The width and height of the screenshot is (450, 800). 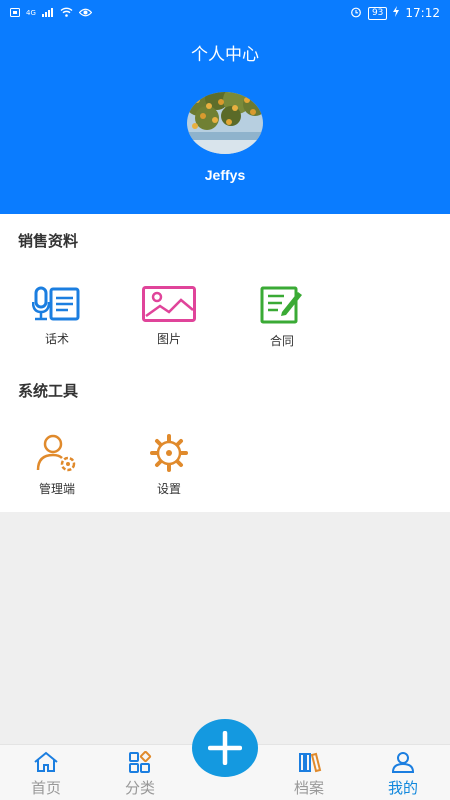 What do you see at coordinates (281, 341) in the screenshot?
I see `tool-label: 合同` at bounding box center [281, 341].